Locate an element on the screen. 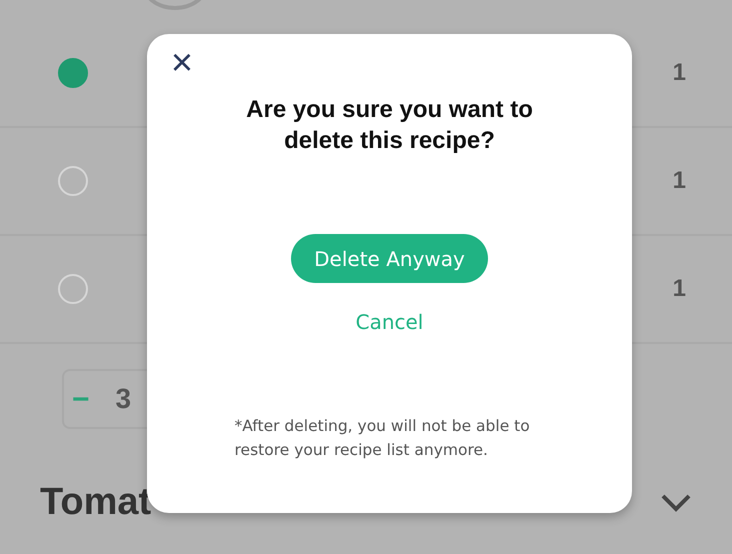  warning-note: *After deleting, you will not be able to restore your recipe list anymore. is located at coordinates (382, 438).